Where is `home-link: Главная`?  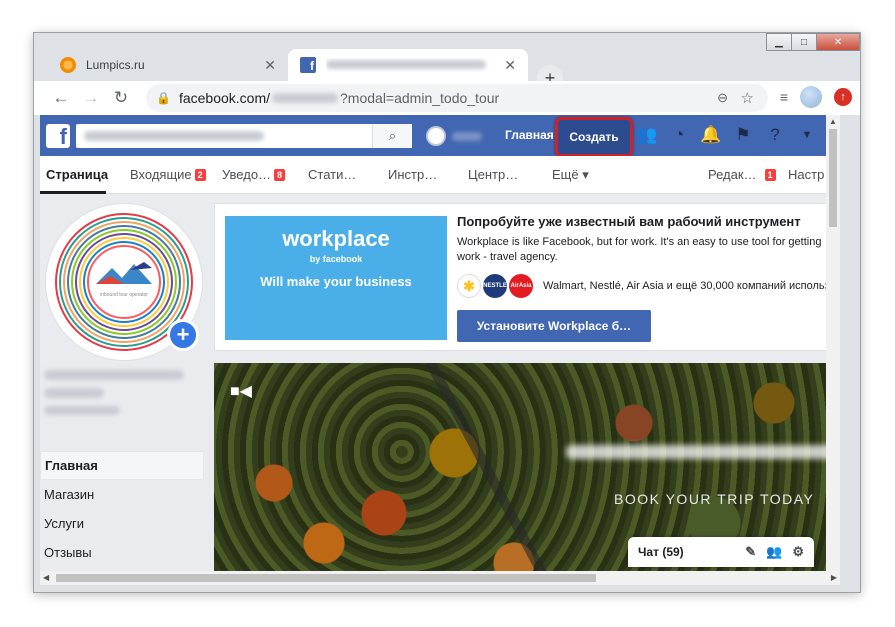 home-link: Главная is located at coordinates (529, 135).